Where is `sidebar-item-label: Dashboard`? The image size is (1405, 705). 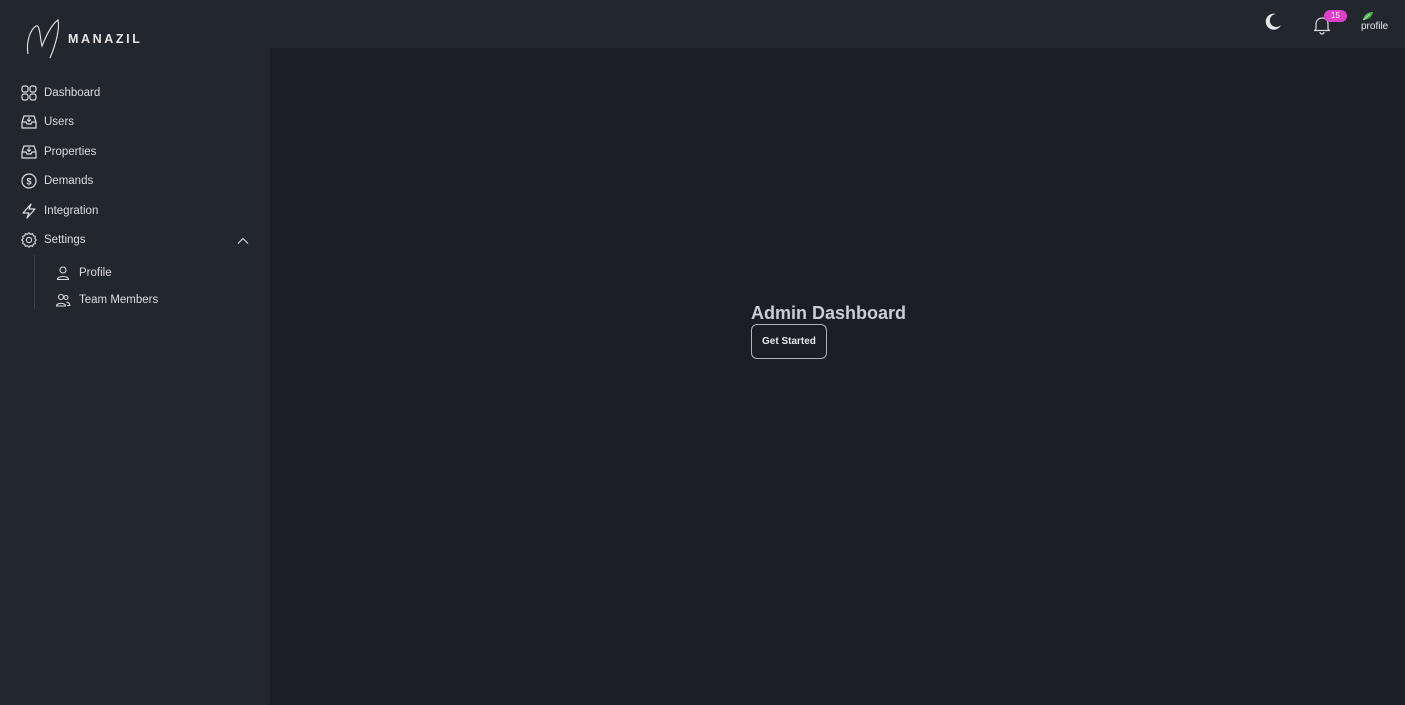 sidebar-item-label: Dashboard is located at coordinates (72, 92).